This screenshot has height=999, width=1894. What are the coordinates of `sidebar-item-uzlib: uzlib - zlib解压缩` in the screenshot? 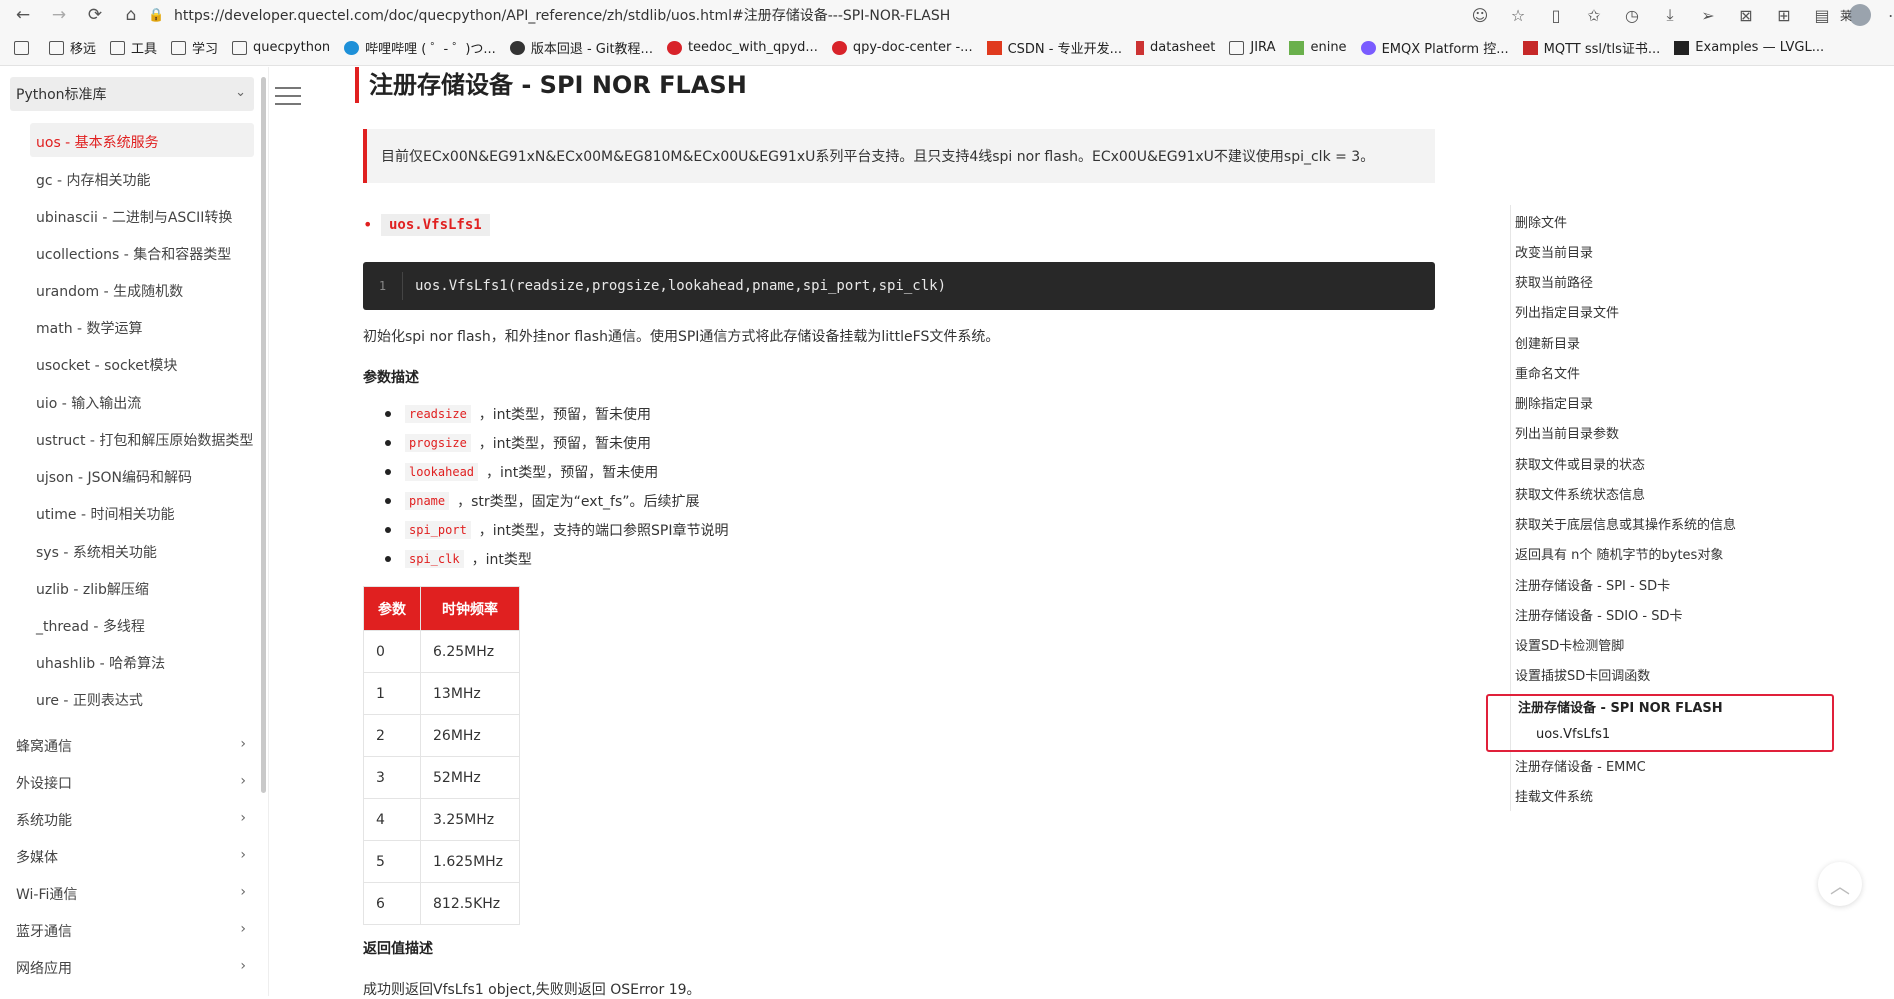 It's located at (92, 589).